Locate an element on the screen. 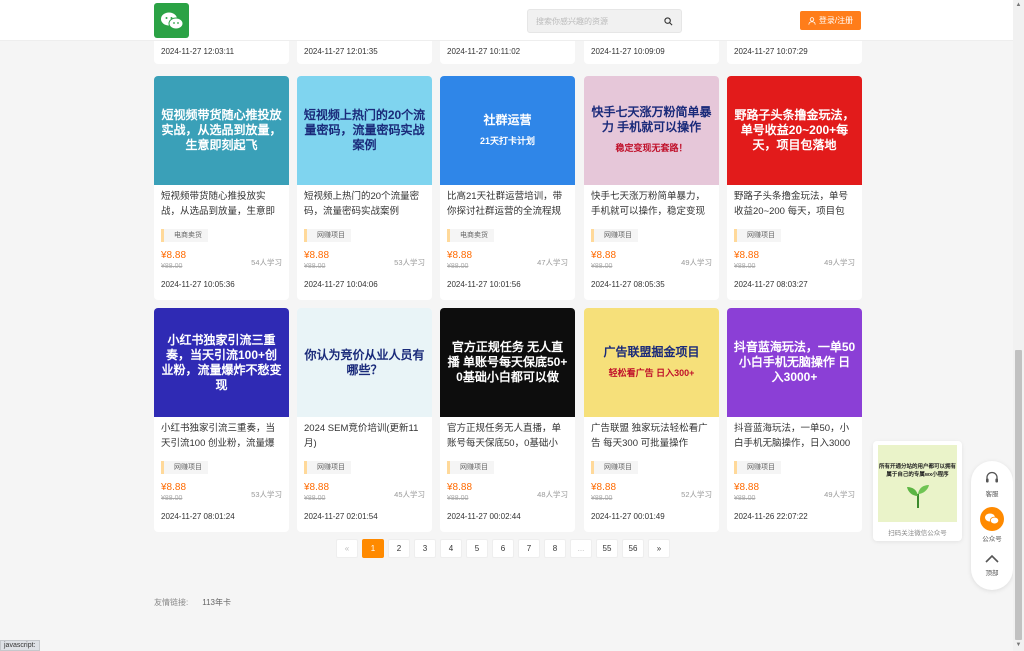 Image resolution: width=1024 pixels, height=651 pixels. course-thumbnail: 野路子头条撸金玩法，单号收益20~200+每天，项目包落地 is located at coordinates (794, 130).